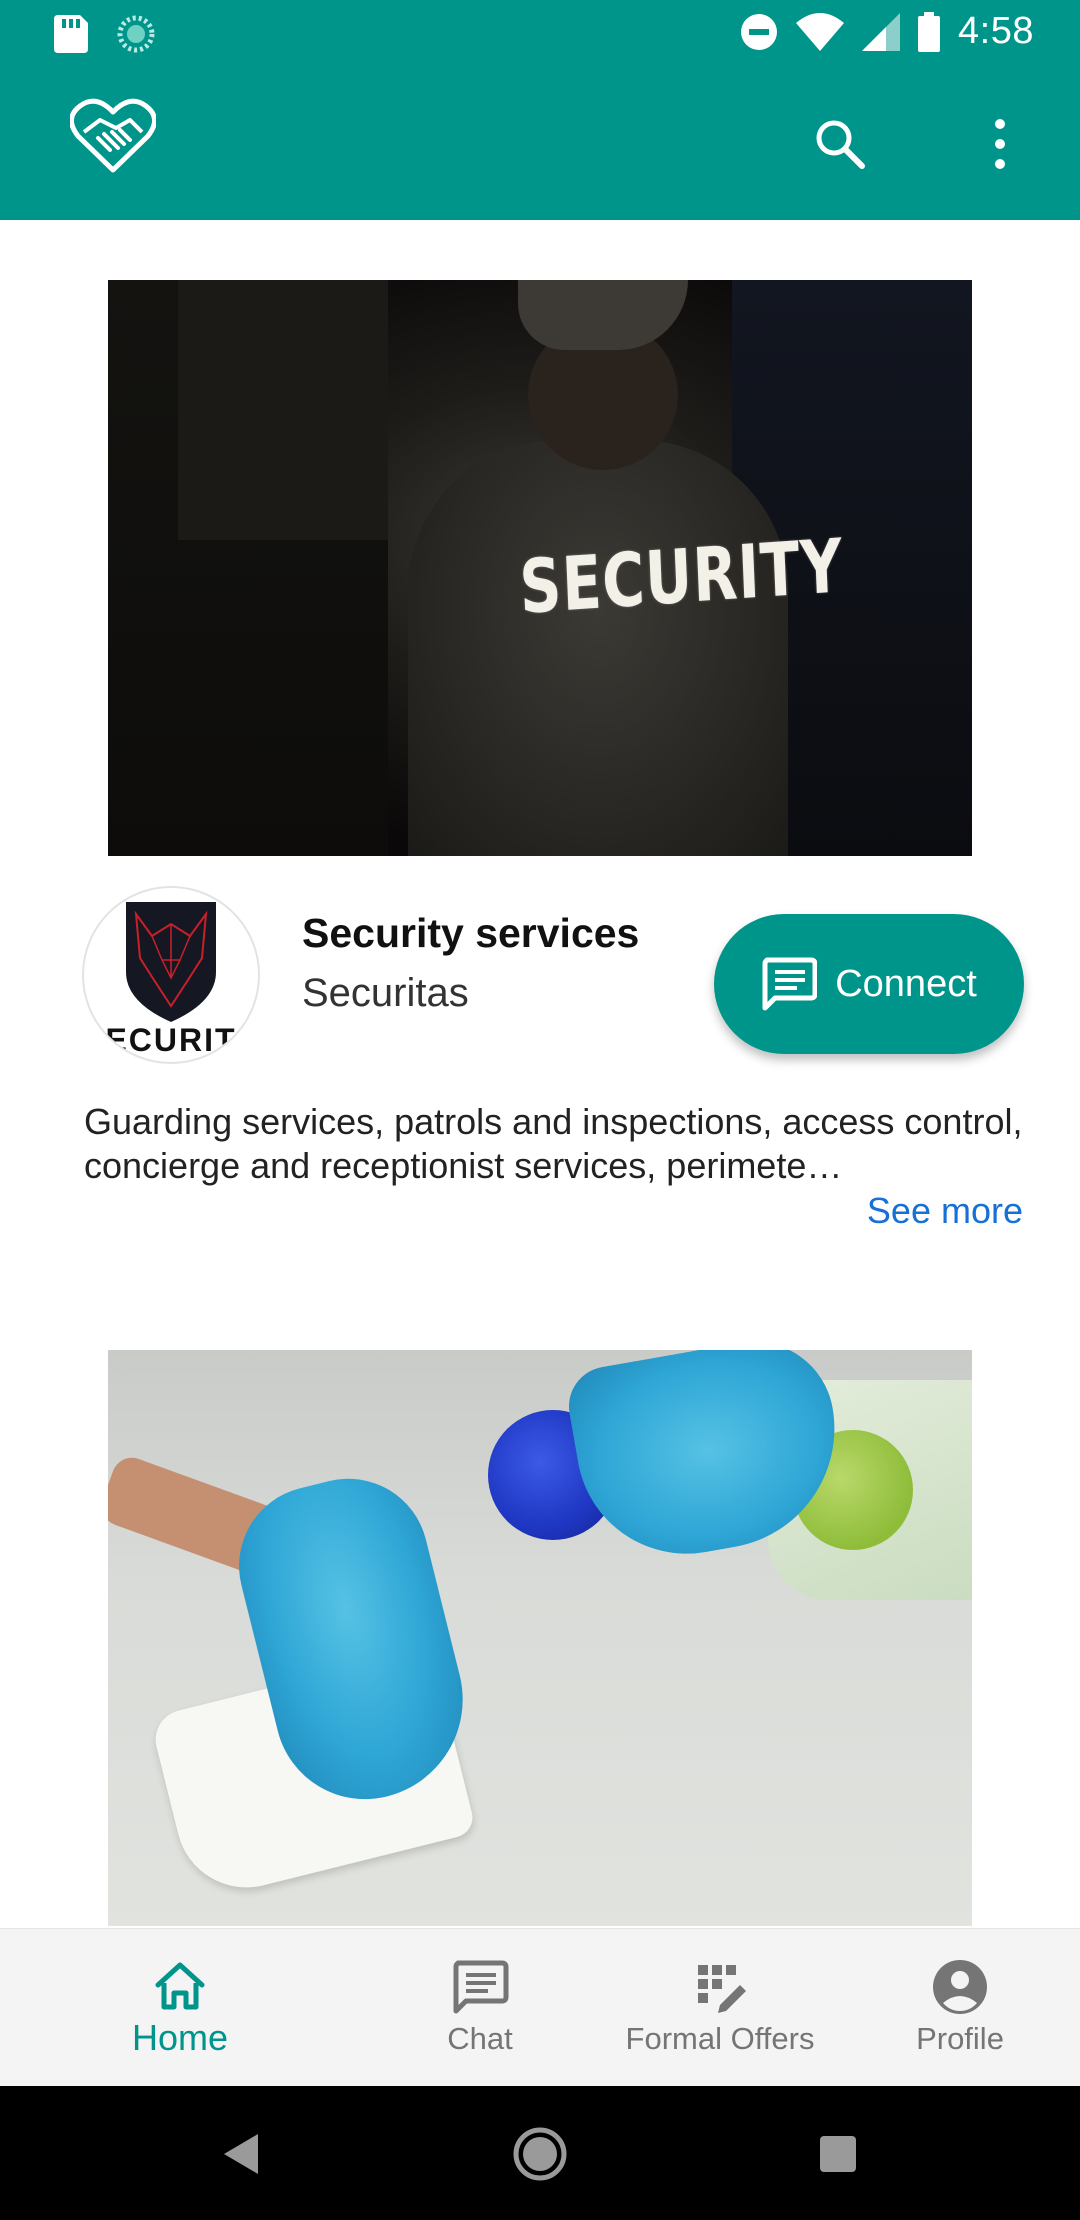 This screenshot has width=1080, height=2220. I want to click on search-icon, so click(840, 144).